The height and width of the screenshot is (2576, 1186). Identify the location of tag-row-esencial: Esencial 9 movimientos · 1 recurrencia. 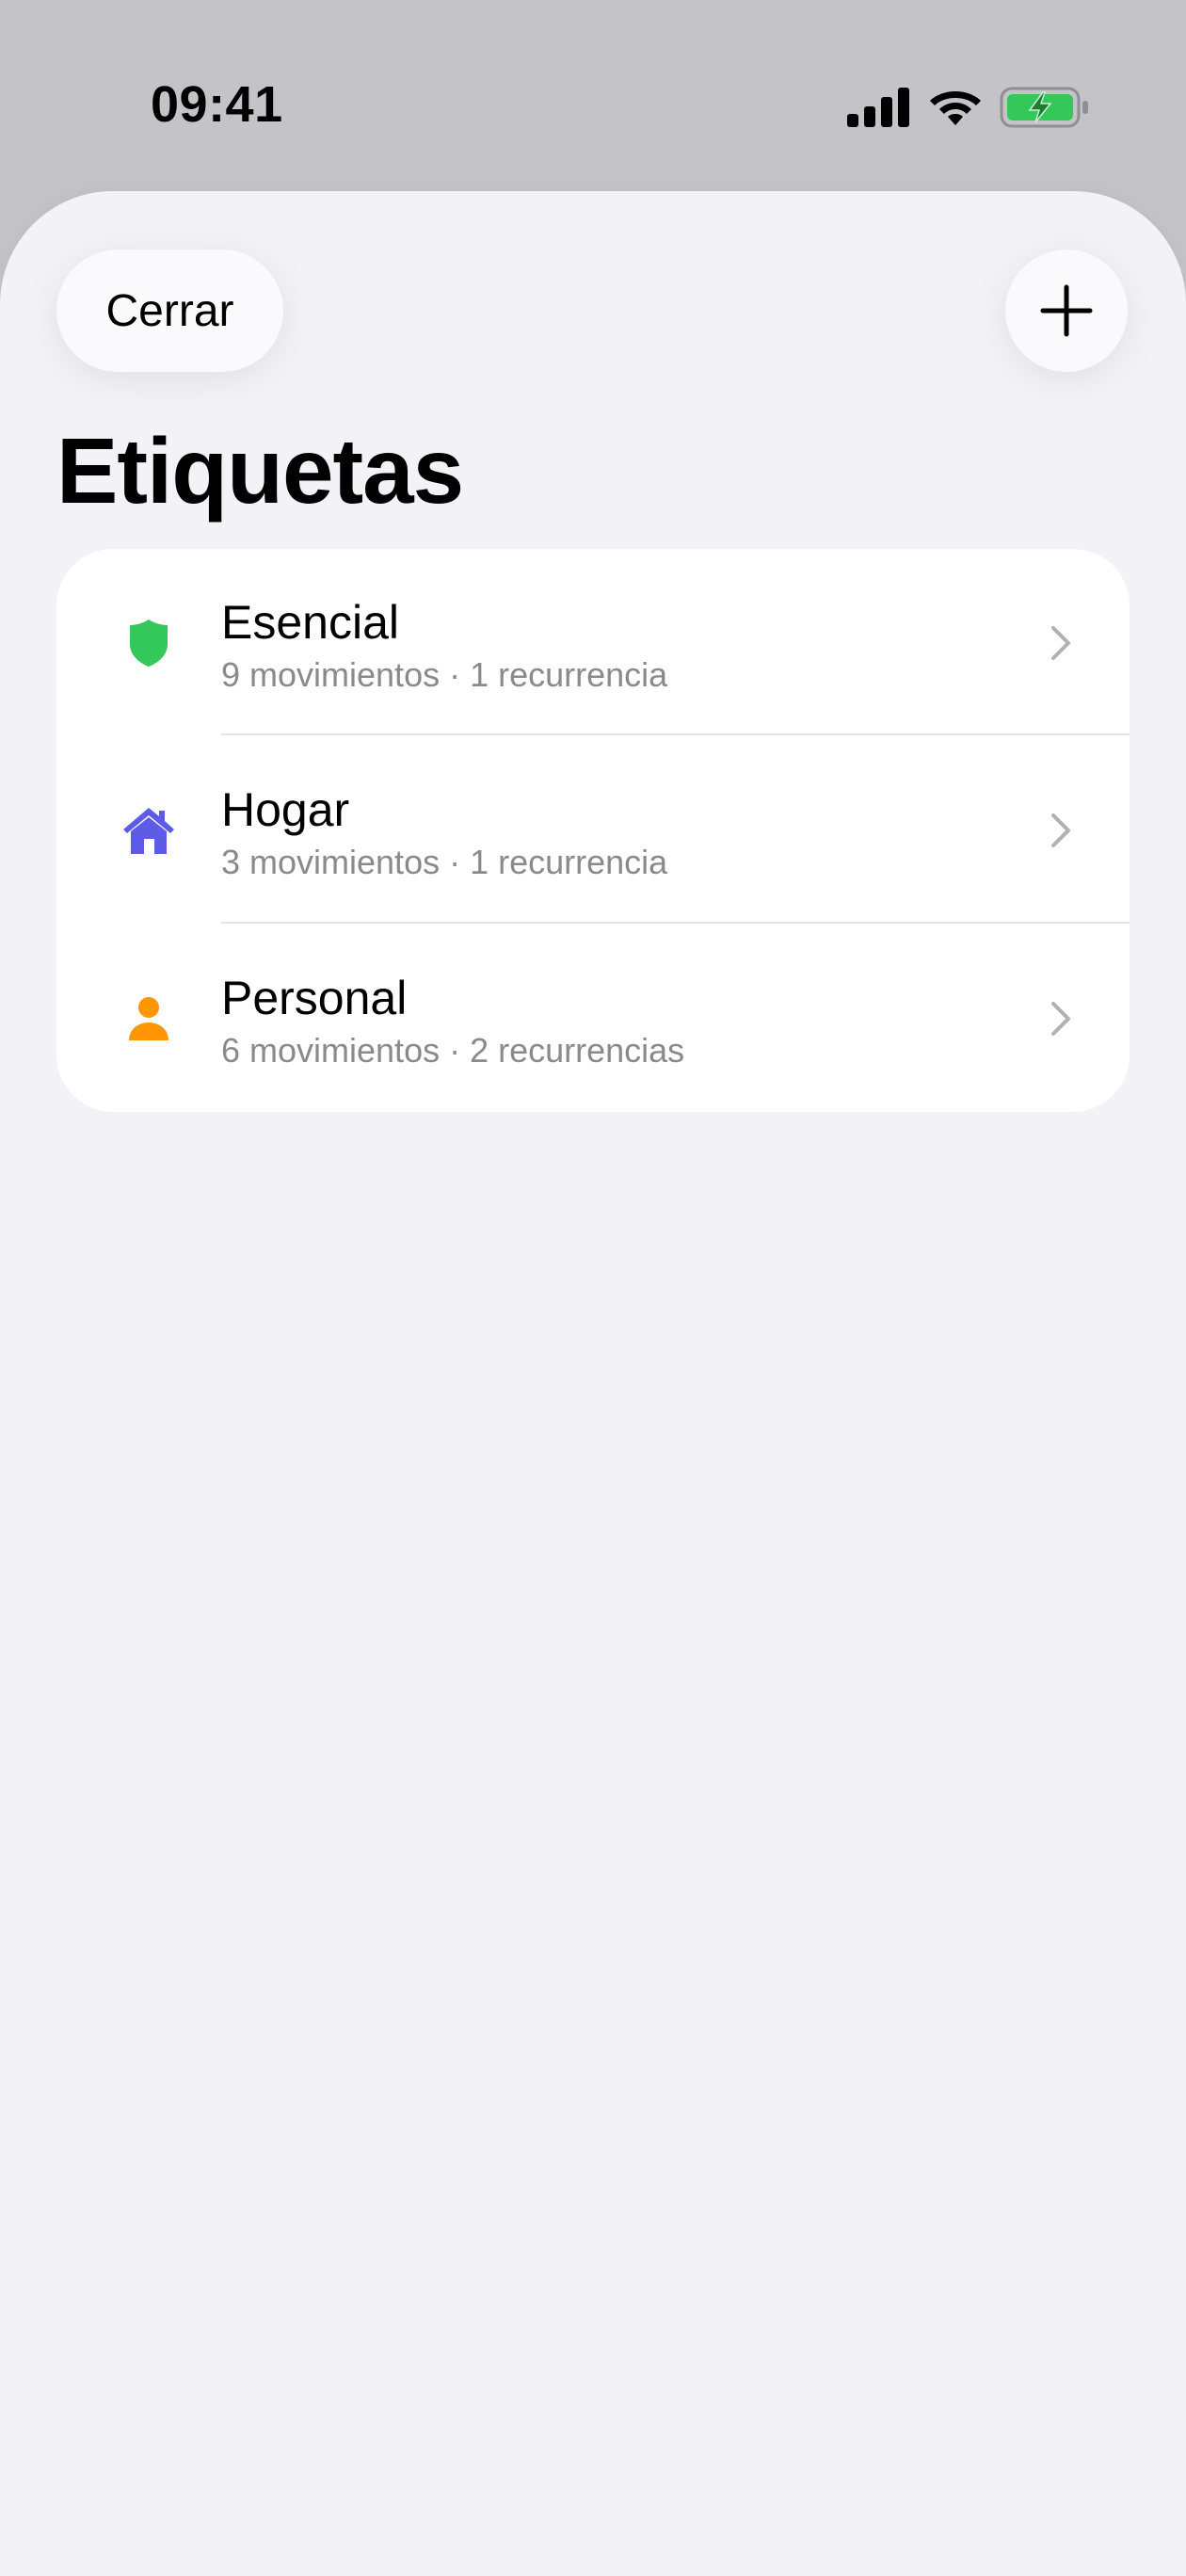
(593, 642).